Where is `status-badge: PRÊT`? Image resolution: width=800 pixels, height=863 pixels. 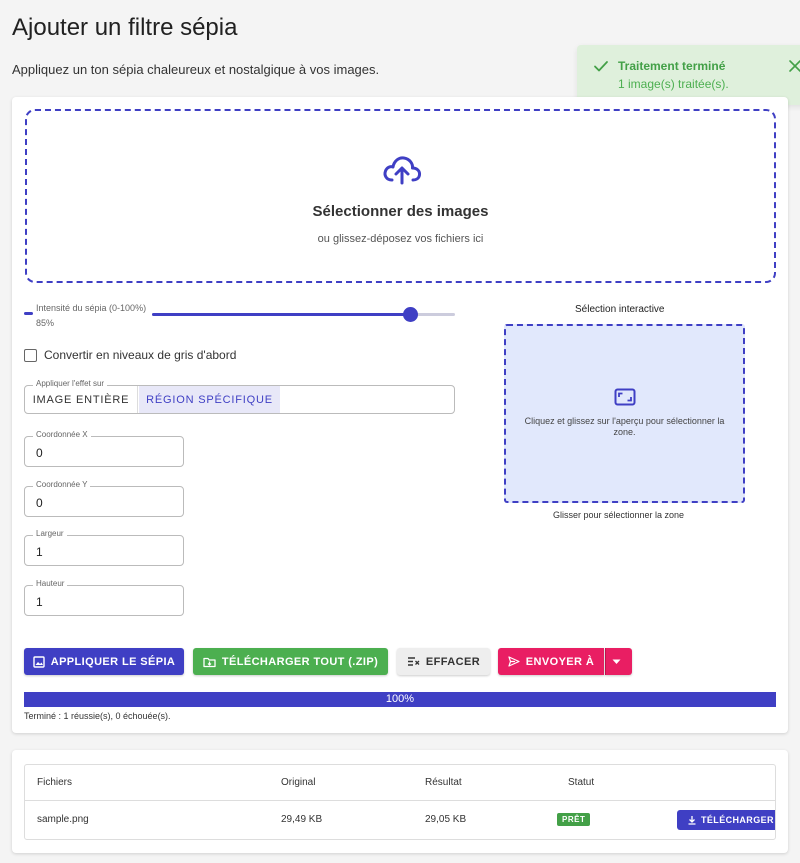
status-badge: PRÊT is located at coordinates (574, 819).